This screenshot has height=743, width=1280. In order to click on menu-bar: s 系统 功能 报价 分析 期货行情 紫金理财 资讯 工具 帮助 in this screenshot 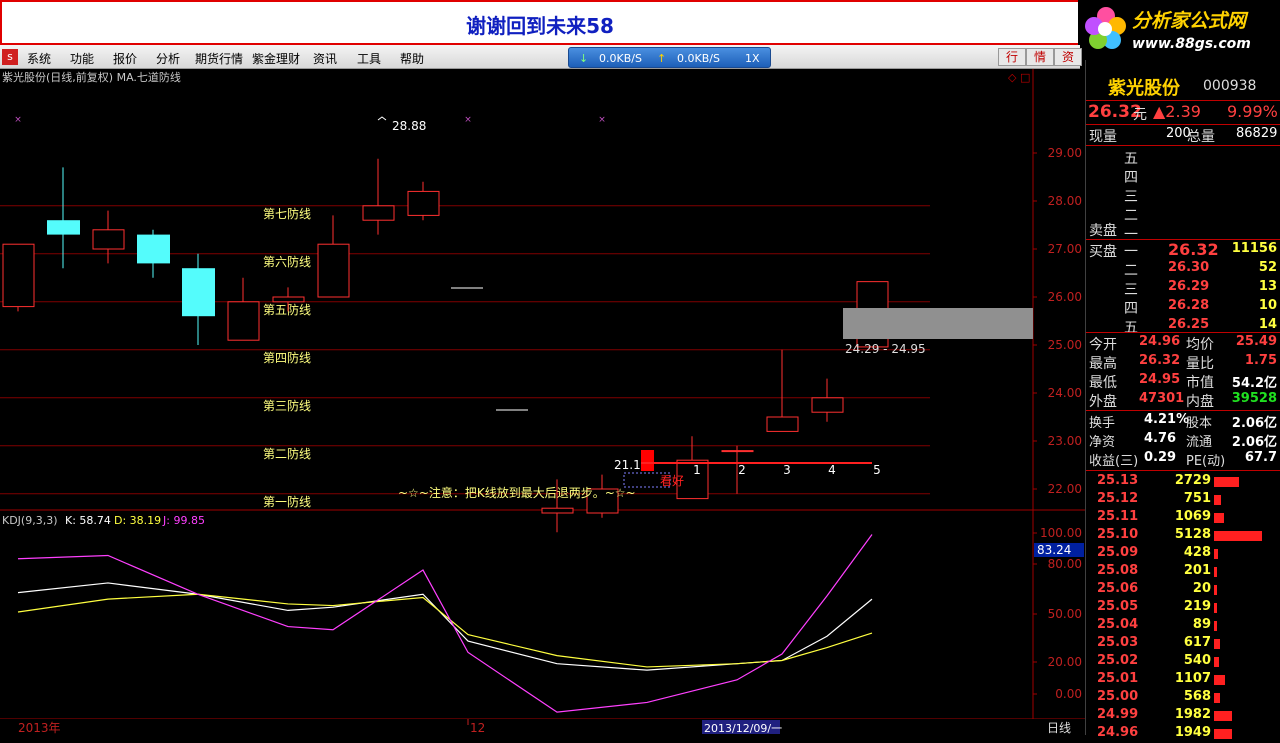, I will do `click(540, 57)`.